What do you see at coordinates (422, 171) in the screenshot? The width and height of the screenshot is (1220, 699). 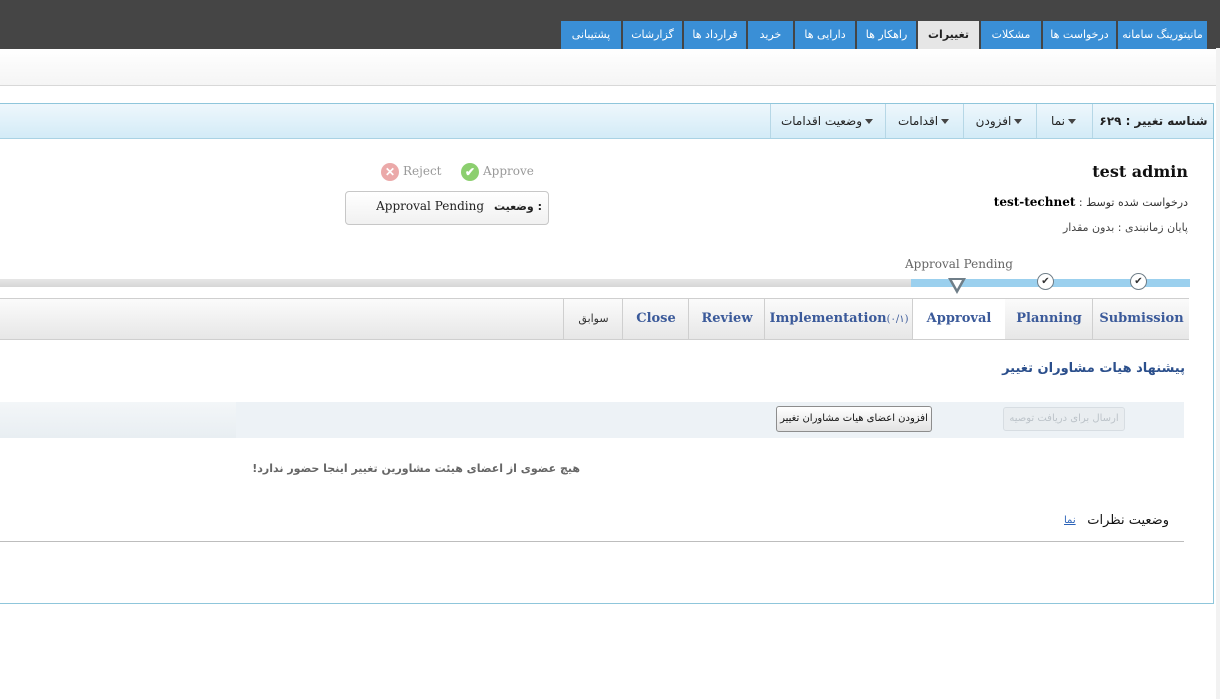 I see `reject-label: Reject` at bounding box center [422, 171].